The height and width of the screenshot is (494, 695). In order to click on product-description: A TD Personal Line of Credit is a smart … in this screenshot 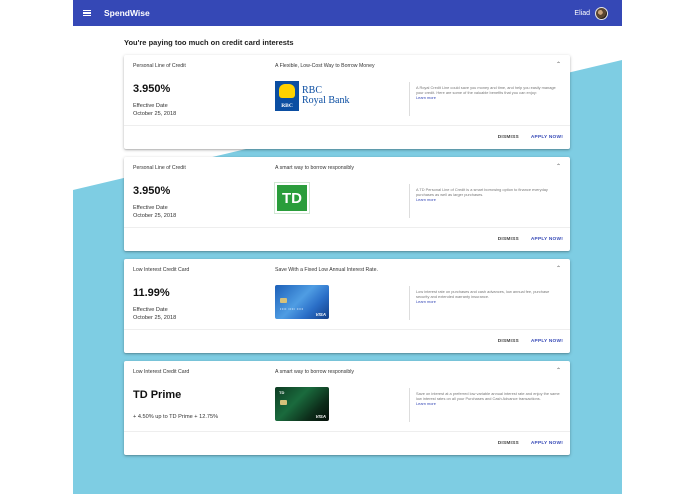, I will do `click(488, 194)`.